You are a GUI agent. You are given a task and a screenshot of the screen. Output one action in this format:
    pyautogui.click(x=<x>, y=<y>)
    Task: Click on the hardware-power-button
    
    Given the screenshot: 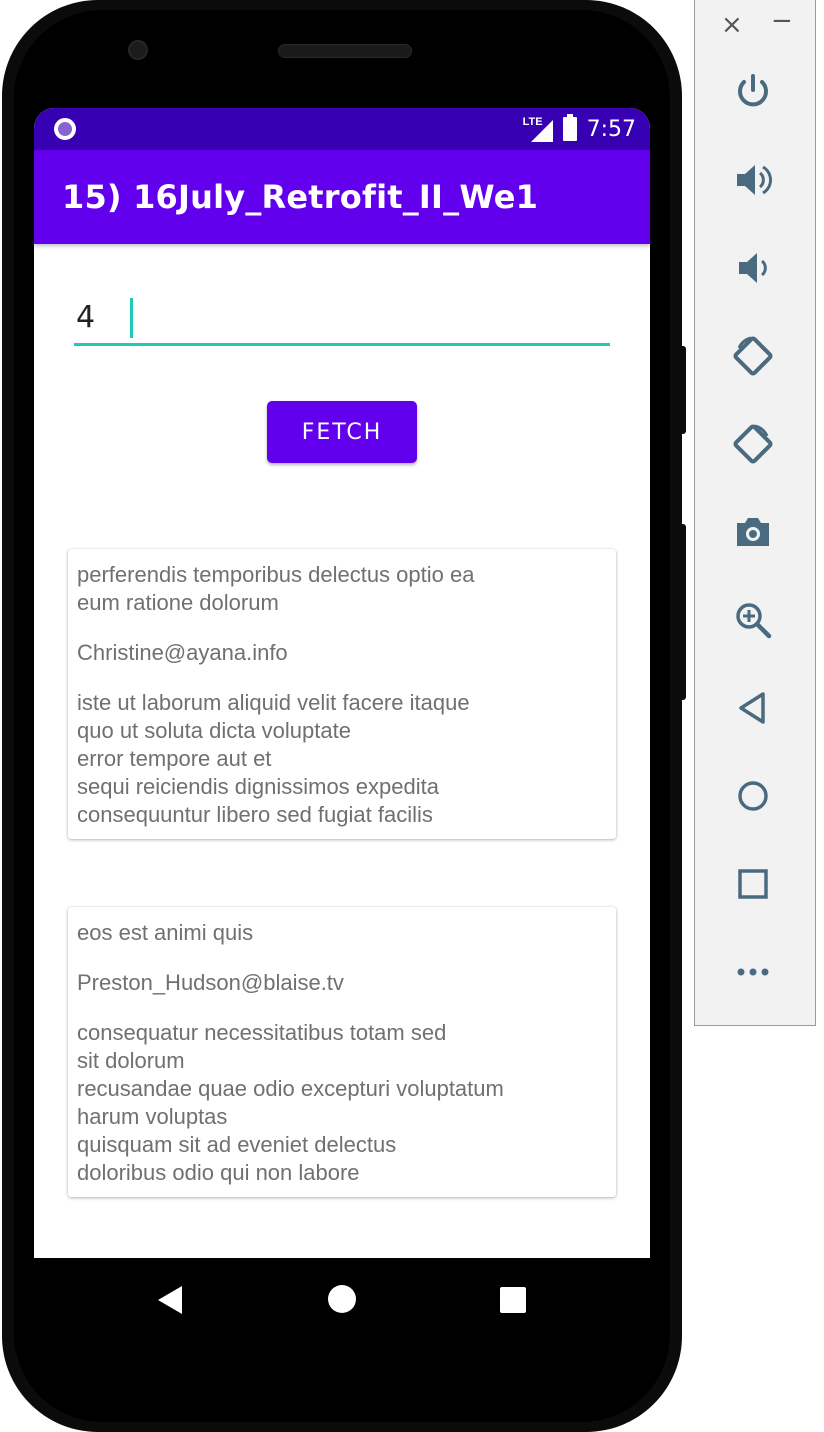 What is the action you would take?
    pyautogui.click(x=682, y=390)
    